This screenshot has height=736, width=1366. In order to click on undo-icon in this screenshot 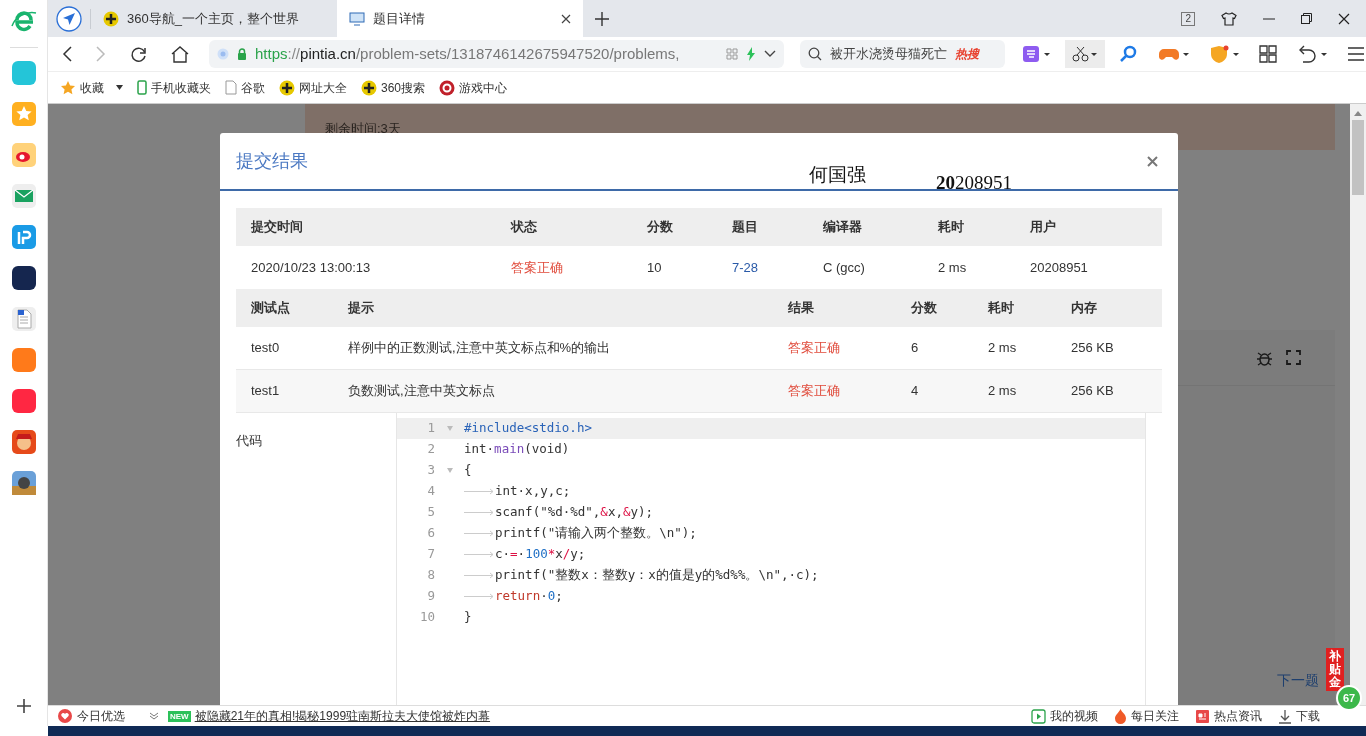, I will do `click(1312, 54)`.